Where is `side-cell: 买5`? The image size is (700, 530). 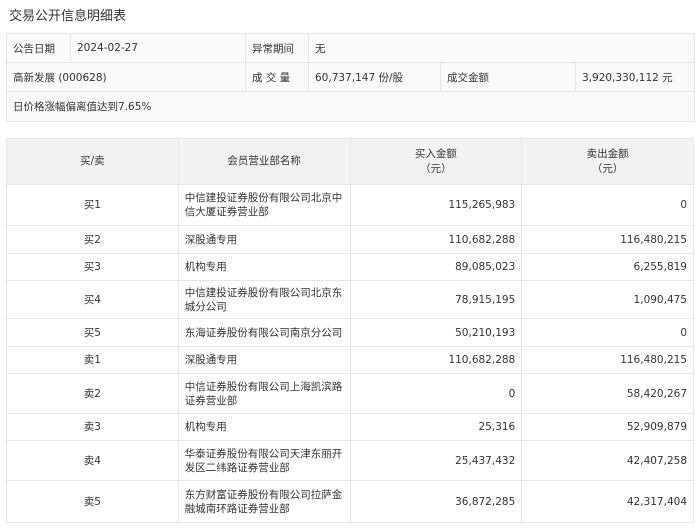
side-cell: 买5 is located at coordinates (92, 332).